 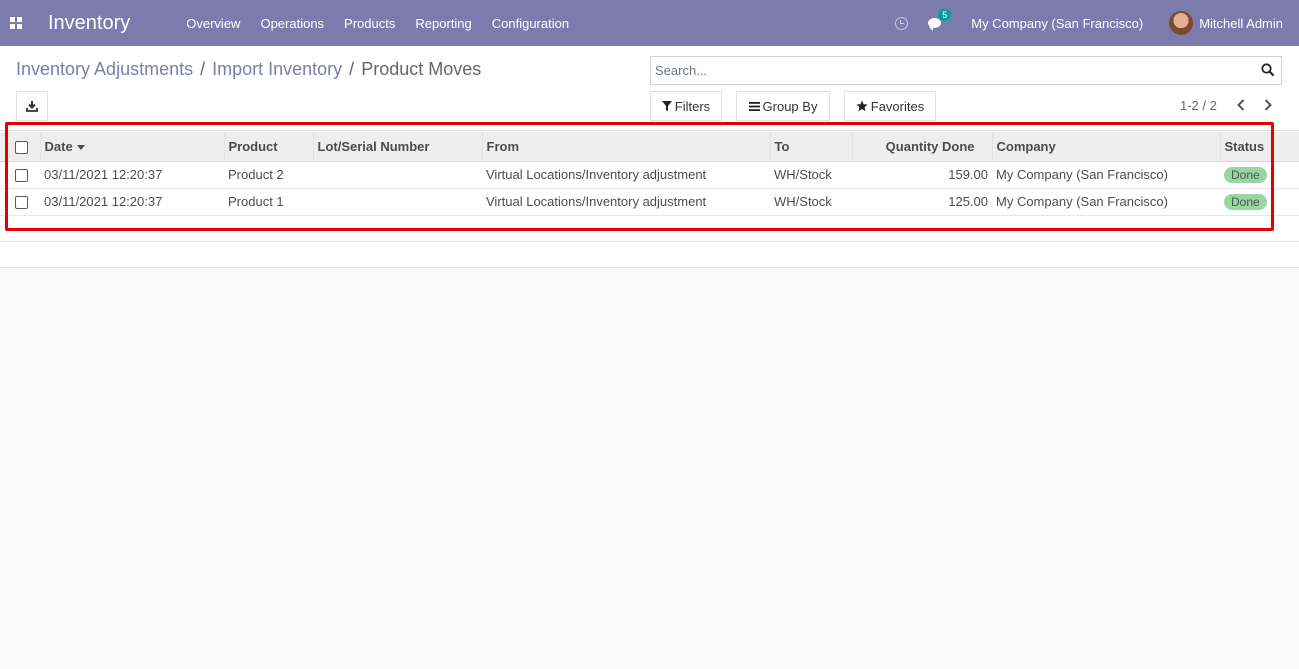 What do you see at coordinates (269, 147) in the screenshot?
I see `column-product: Product` at bounding box center [269, 147].